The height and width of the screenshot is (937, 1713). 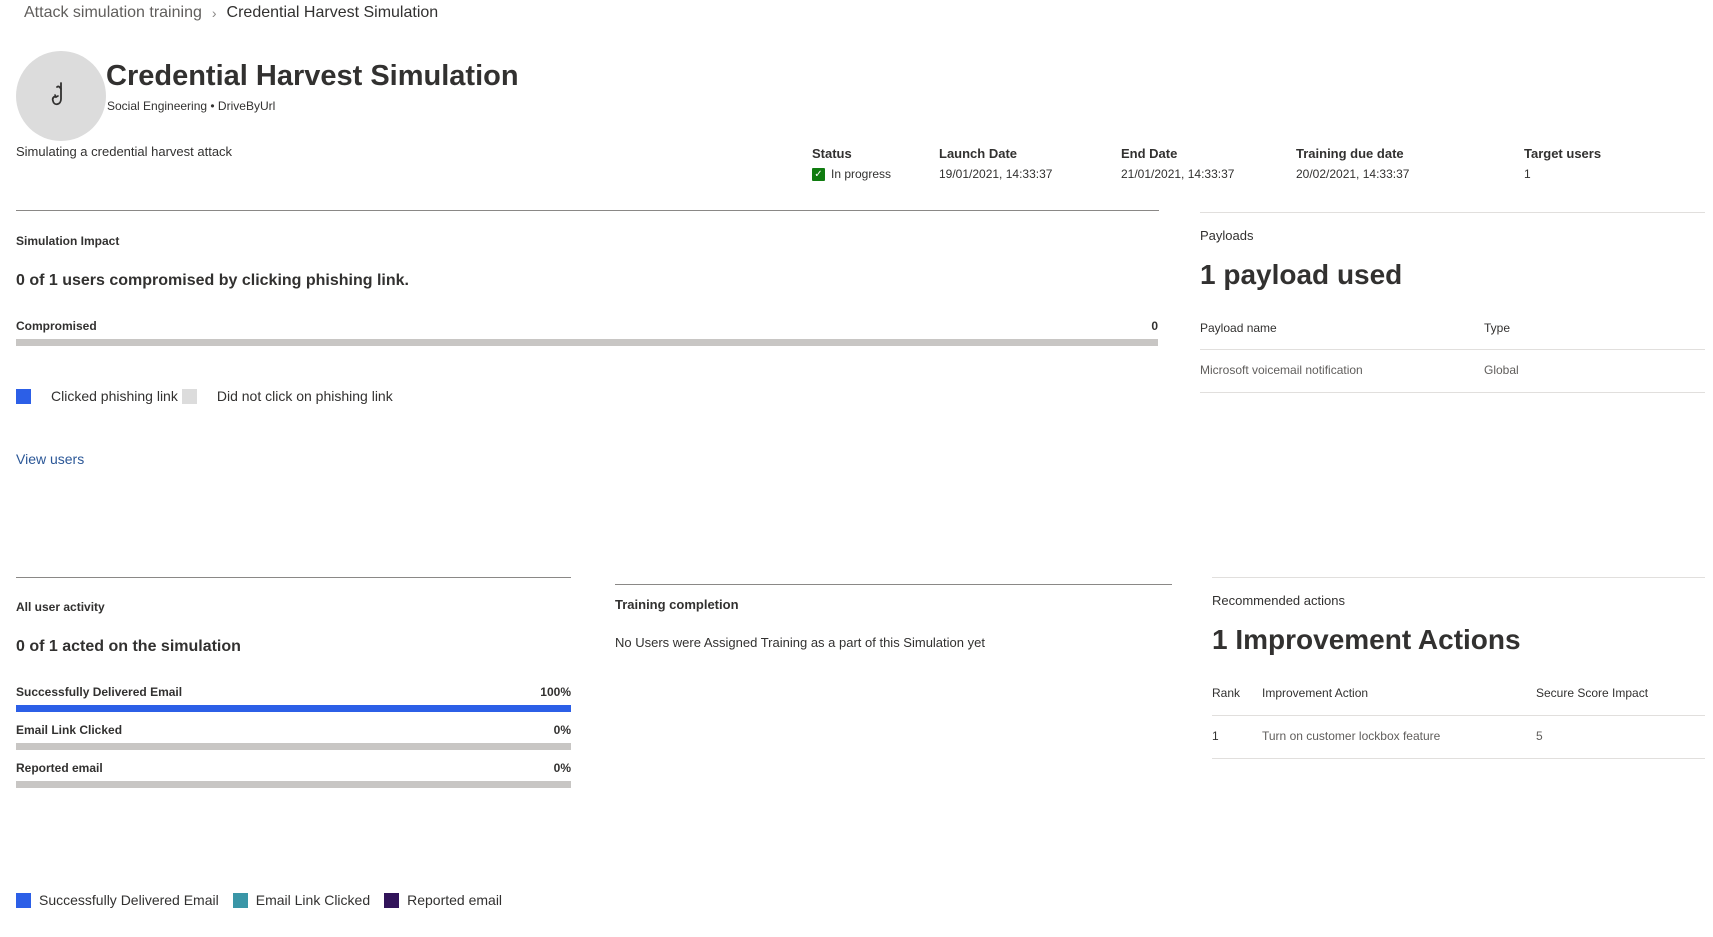 What do you see at coordinates (1452, 212) in the screenshot?
I see `payloads-divider` at bounding box center [1452, 212].